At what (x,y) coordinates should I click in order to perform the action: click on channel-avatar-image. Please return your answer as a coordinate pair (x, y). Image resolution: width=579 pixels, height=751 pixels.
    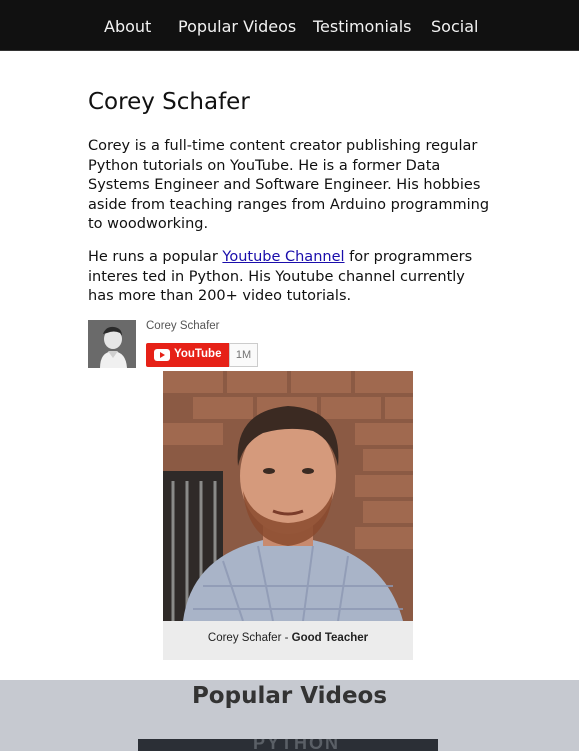
    Looking at the image, I should click on (112, 344).